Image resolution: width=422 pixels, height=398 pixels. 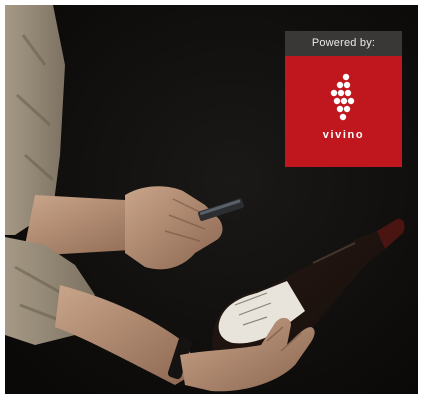 I want to click on vivino-logo-panel: vivino, so click(x=343, y=111).